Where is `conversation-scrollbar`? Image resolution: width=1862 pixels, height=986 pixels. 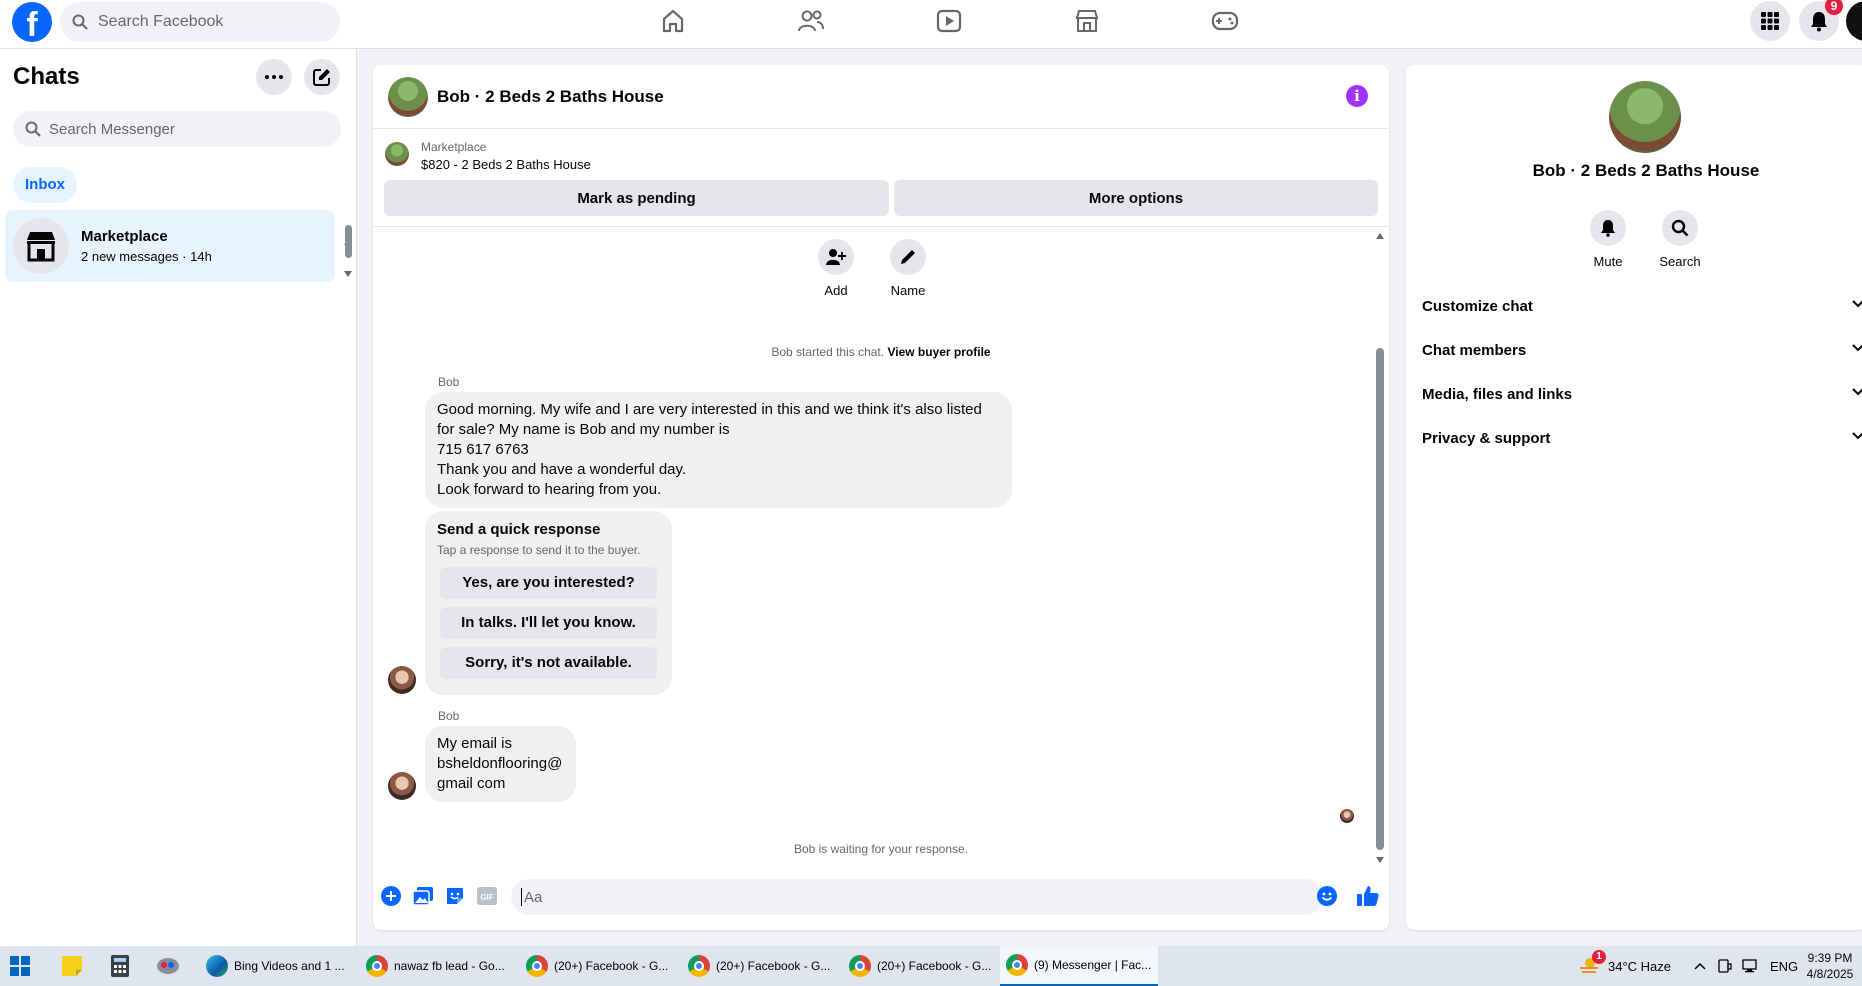 conversation-scrollbar is located at coordinates (1380, 599).